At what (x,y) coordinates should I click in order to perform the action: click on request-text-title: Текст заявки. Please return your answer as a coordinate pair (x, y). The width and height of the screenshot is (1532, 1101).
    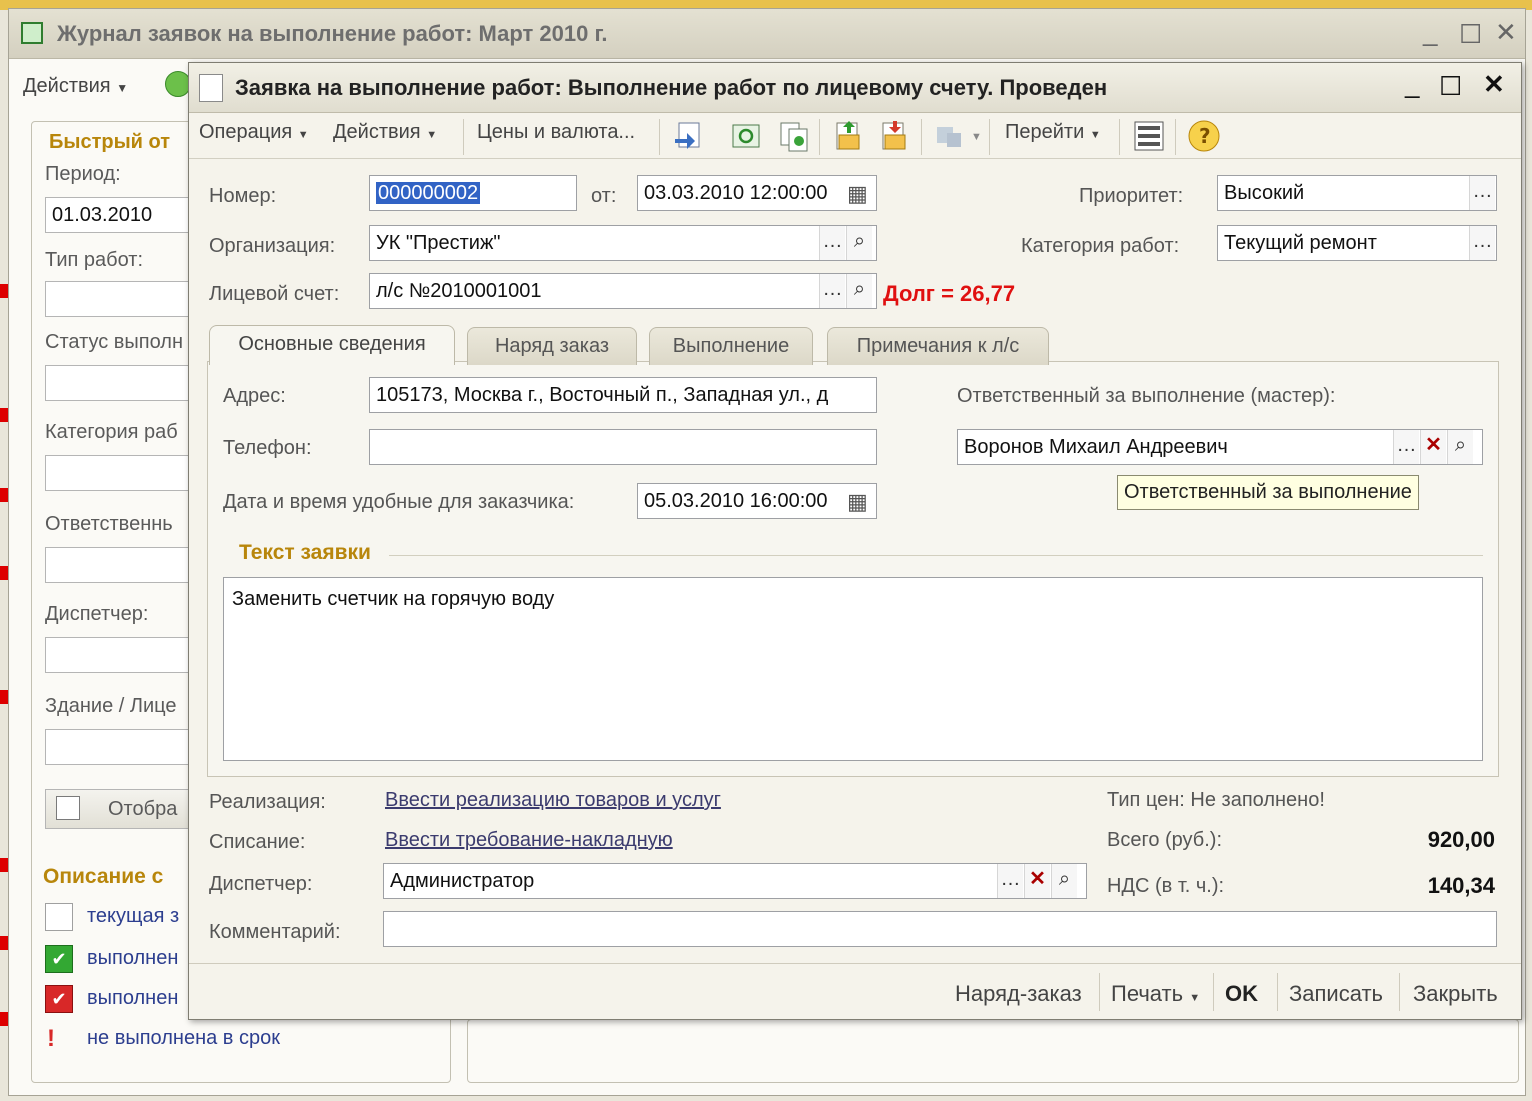
    Looking at the image, I should click on (305, 552).